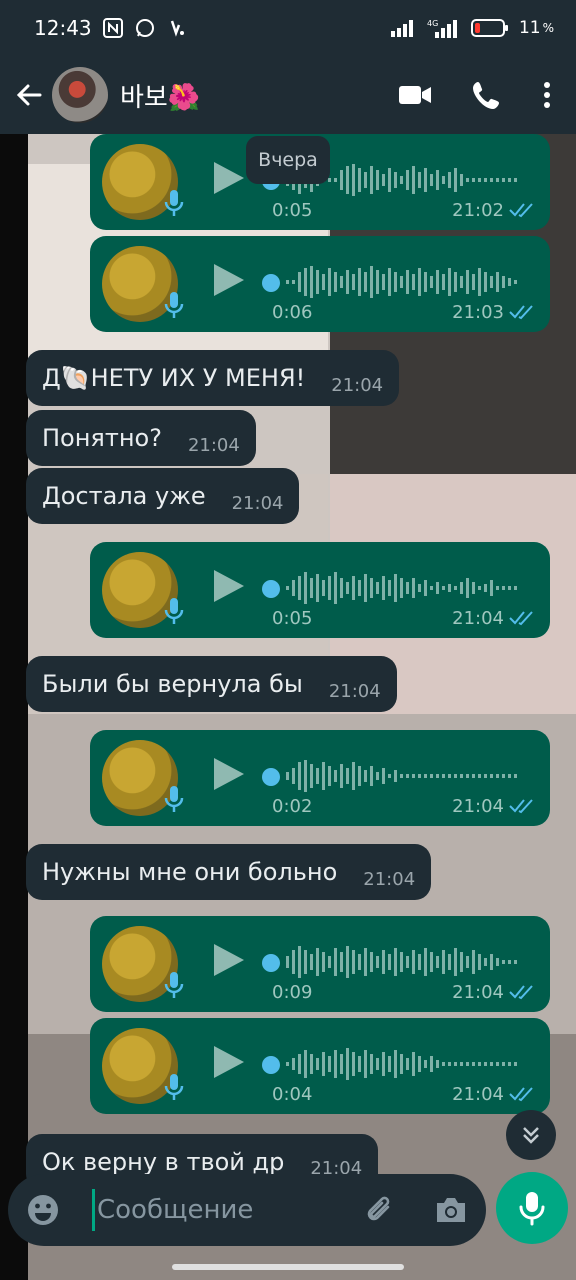  I want to click on text-message: Понятно? 21:04, so click(141, 438).